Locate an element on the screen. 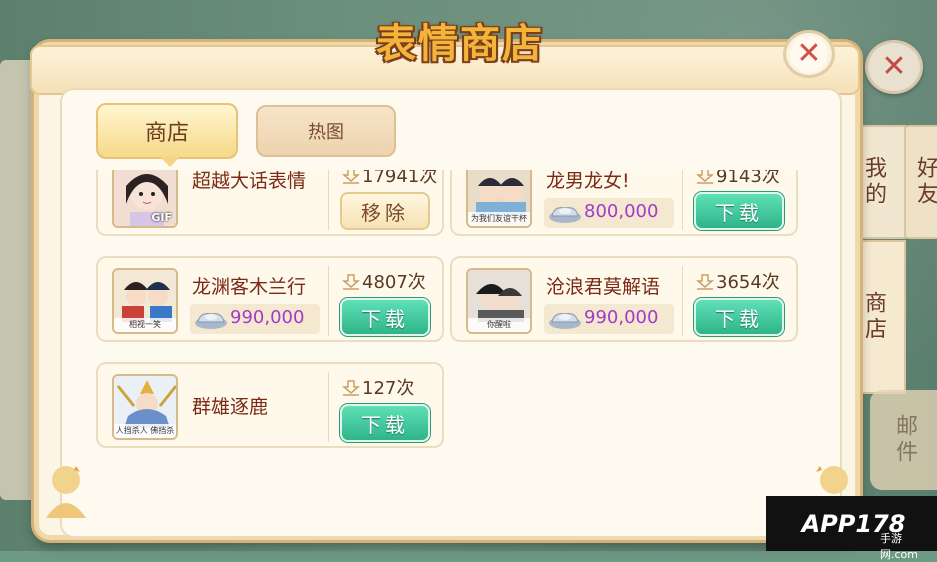 The image size is (937, 562). download-count: 4807次 is located at coordinates (384, 281).